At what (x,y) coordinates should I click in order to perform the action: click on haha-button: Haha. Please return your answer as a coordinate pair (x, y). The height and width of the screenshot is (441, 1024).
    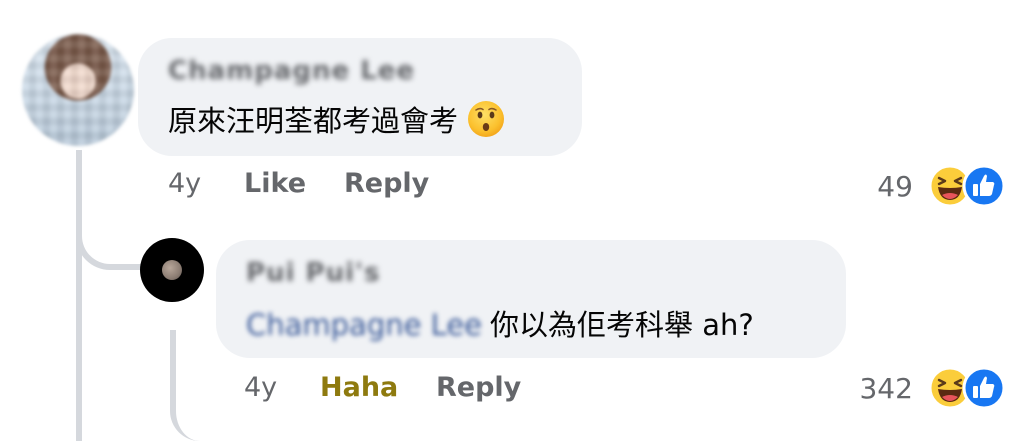
    Looking at the image, I should click on (359, 387).